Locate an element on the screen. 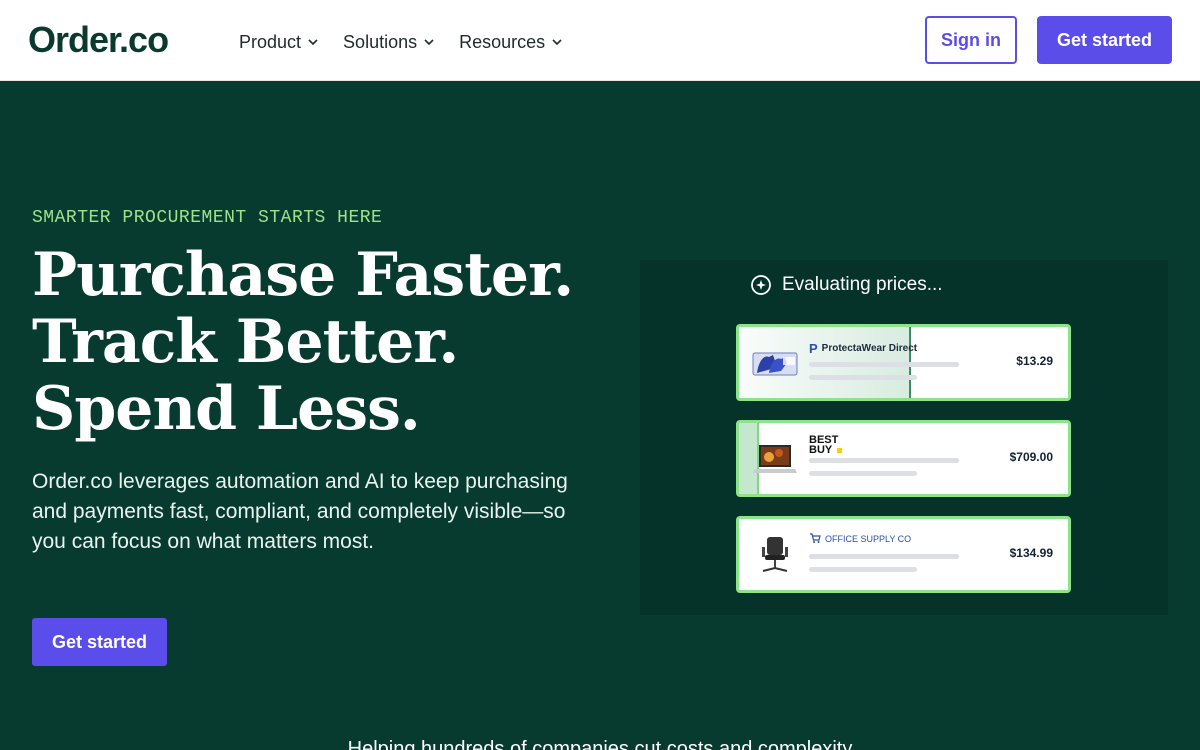  vendor-price: $709.00 is located at coordinates (1031, 457).